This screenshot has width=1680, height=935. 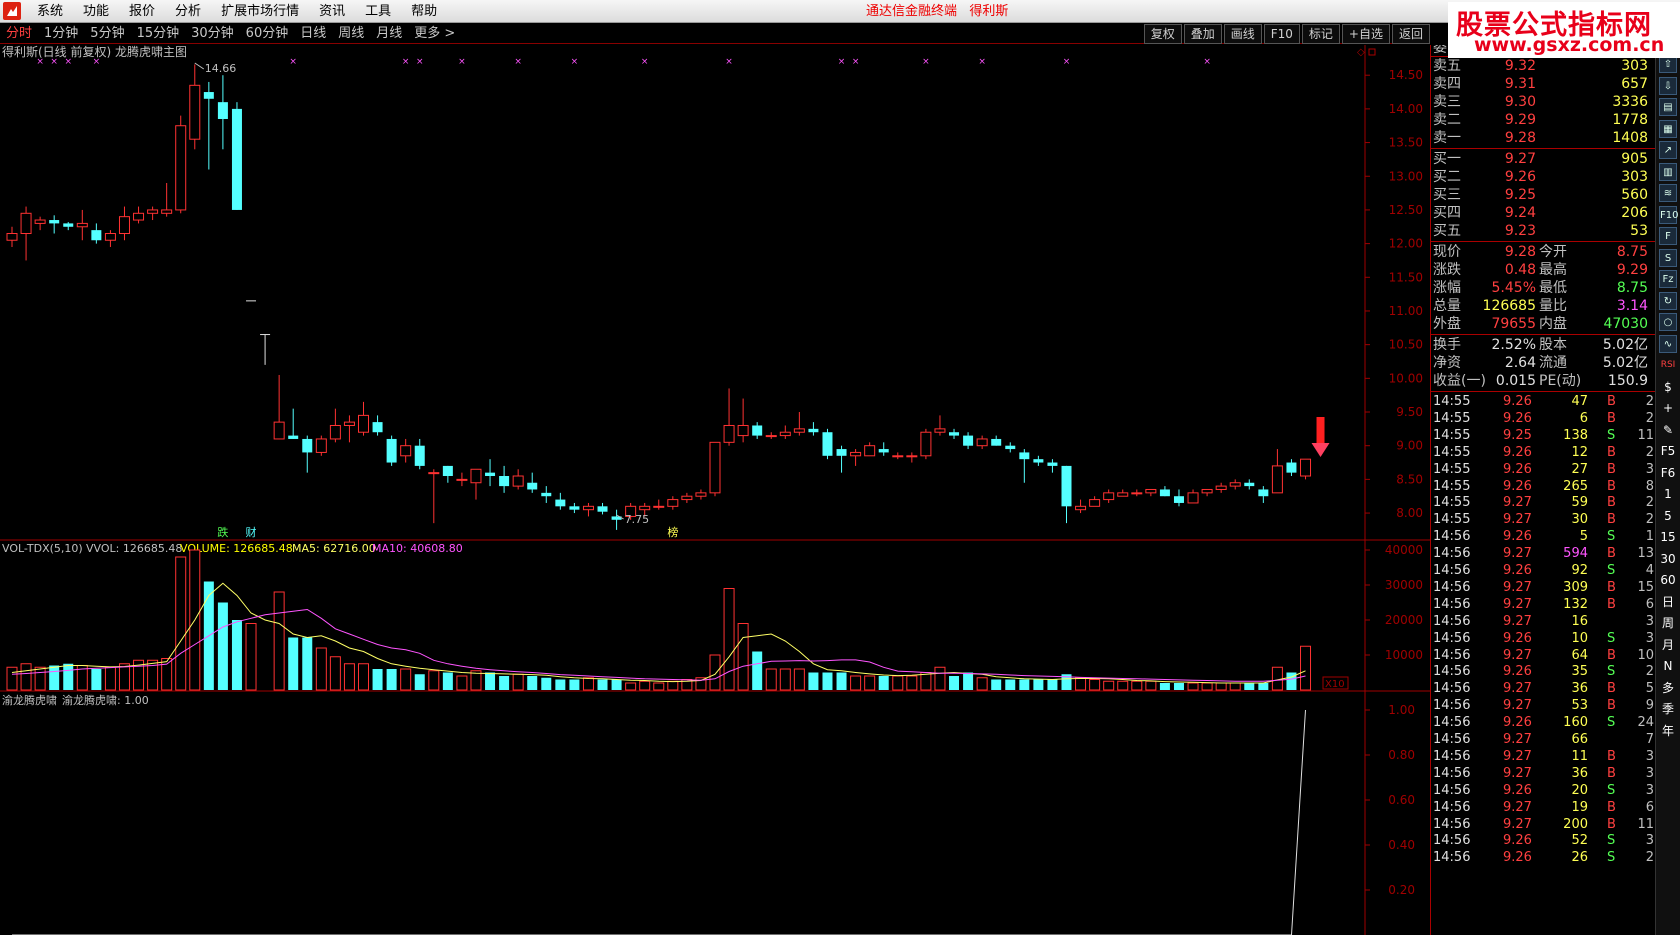 I want to click on menu-quote: 报价, so click(x=142, y=11).